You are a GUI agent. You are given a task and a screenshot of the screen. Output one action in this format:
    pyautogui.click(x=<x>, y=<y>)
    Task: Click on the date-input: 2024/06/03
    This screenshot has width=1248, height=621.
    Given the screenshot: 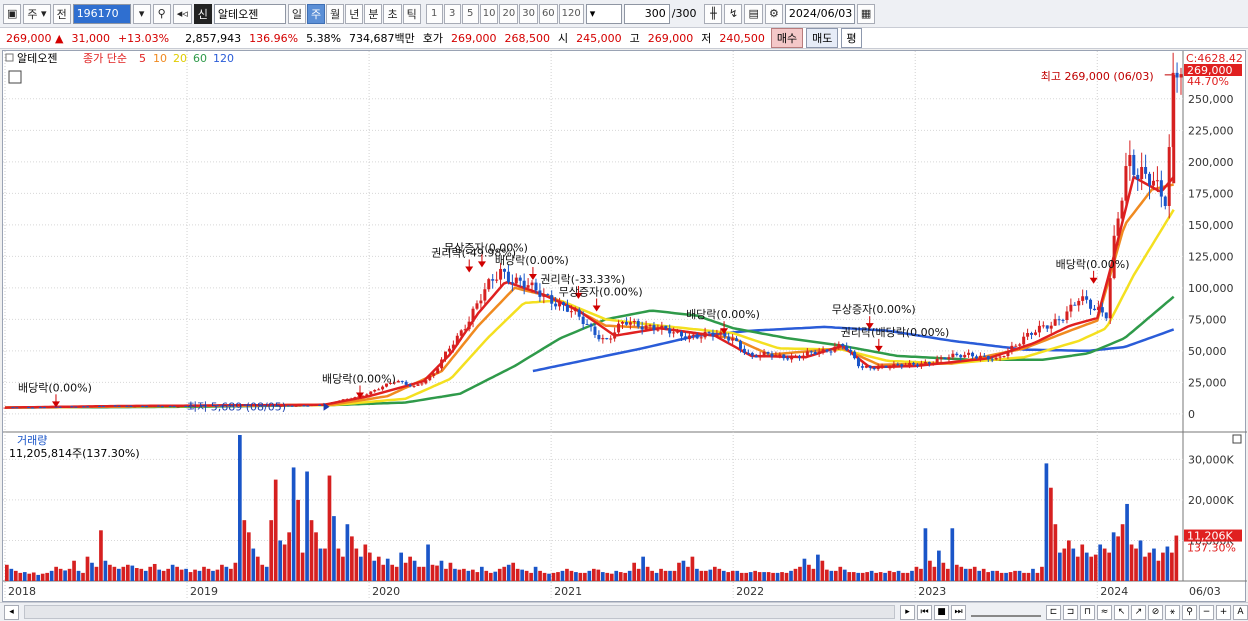 What is the action you would take?
    pyautogui.click(x=819, y=13)
    